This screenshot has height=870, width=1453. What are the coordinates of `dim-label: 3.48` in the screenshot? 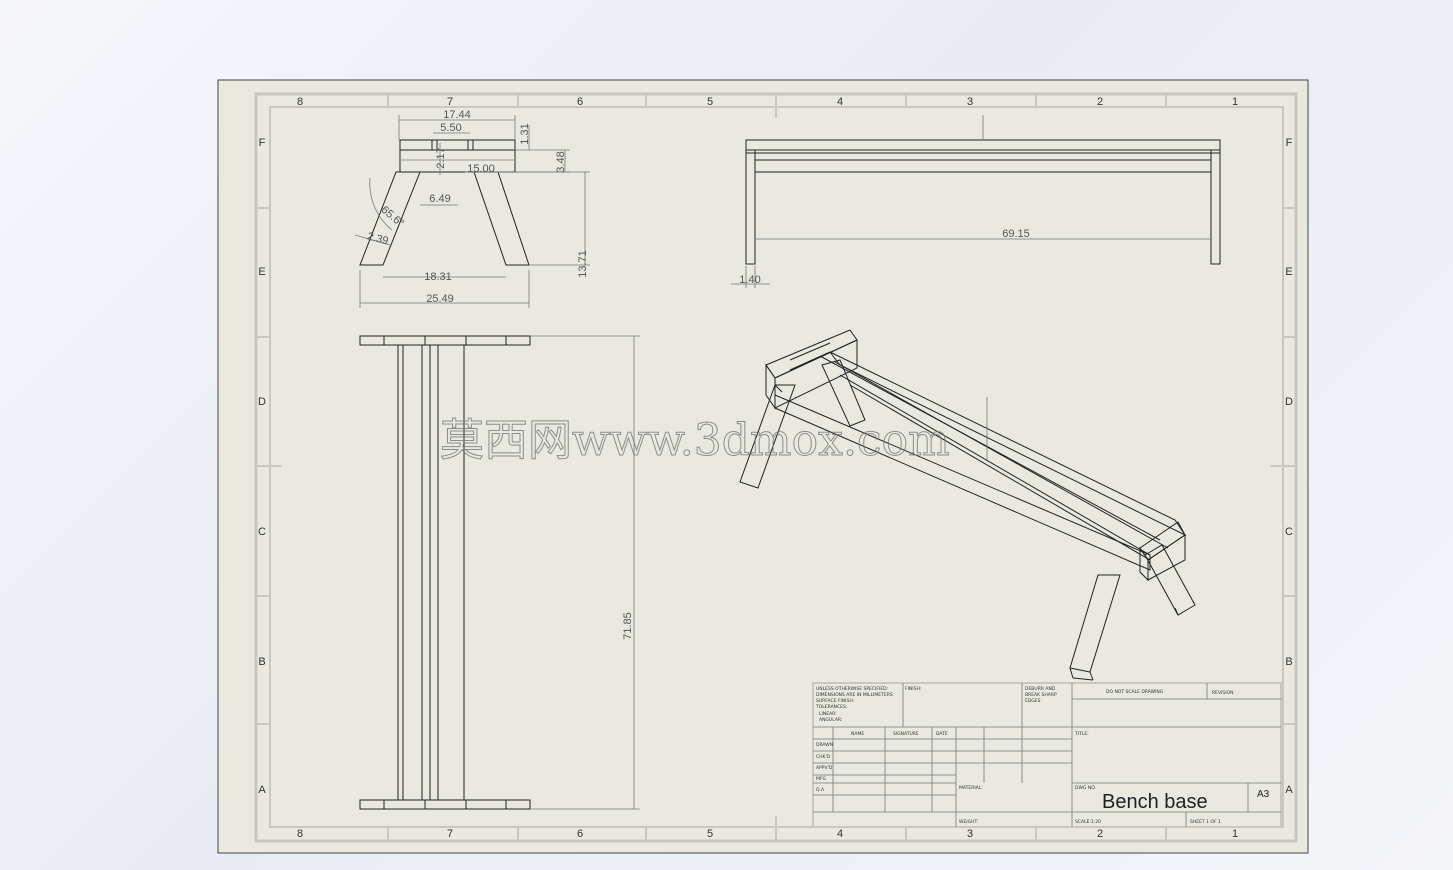 It's located at (561, 161).